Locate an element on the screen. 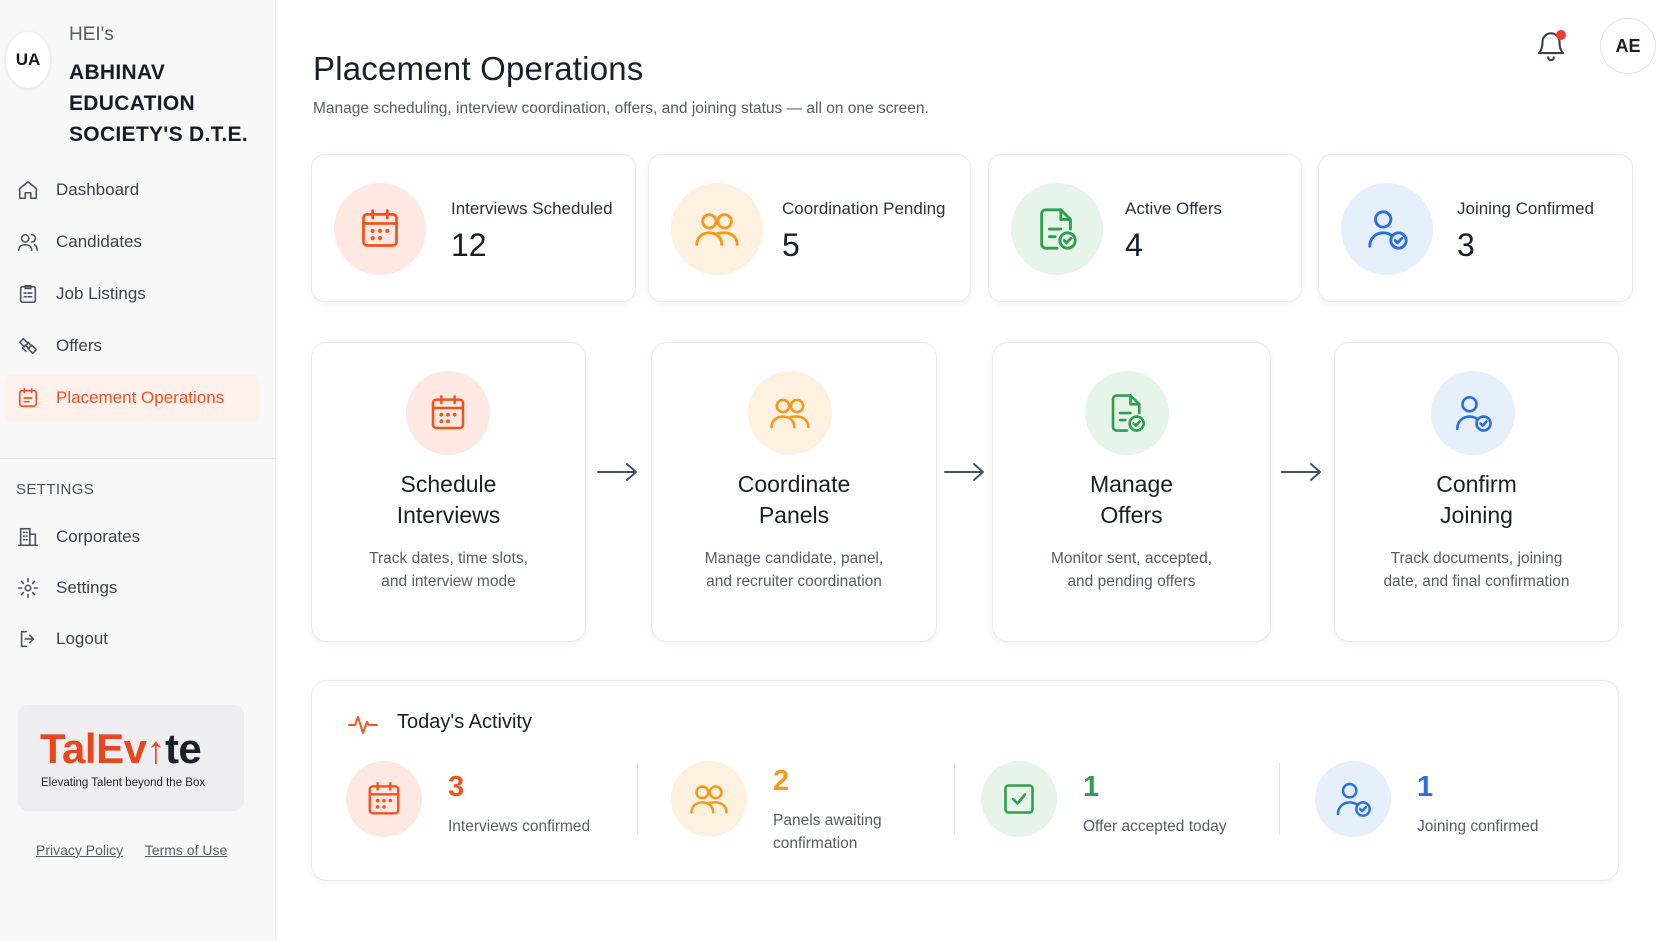 The height and width of the screenshot is (941, 1672). sidebar-item-settings: Settings is located at coordinates (132, 588).